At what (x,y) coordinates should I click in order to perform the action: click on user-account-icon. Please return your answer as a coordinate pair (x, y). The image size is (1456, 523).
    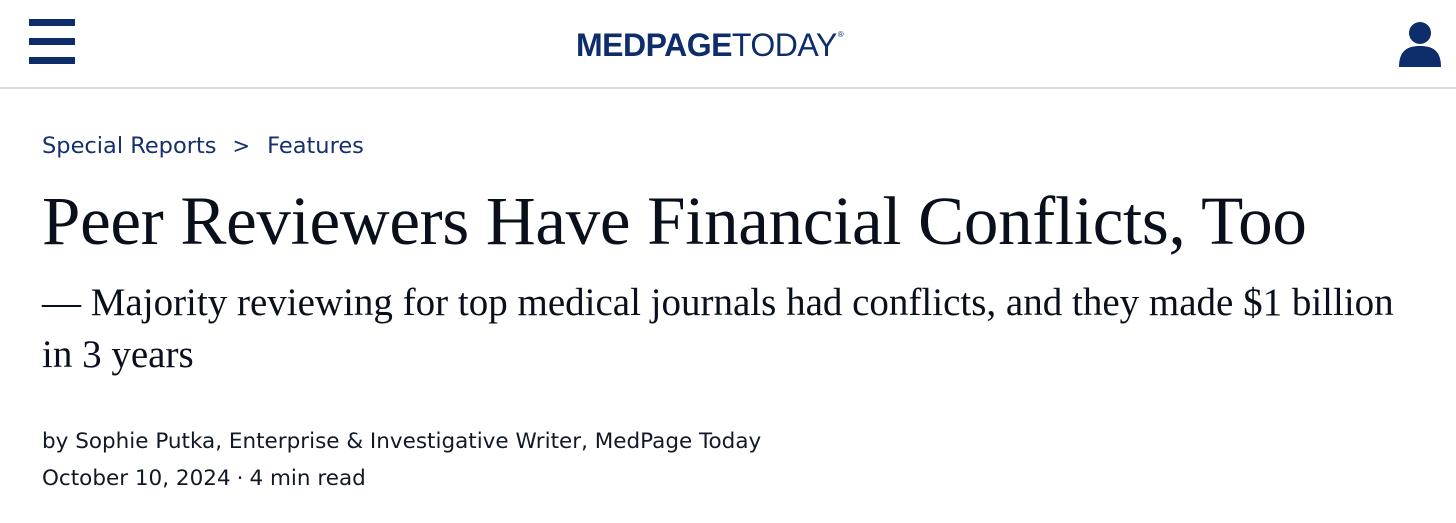
    Looking at the image, I should click on (1420, 44).